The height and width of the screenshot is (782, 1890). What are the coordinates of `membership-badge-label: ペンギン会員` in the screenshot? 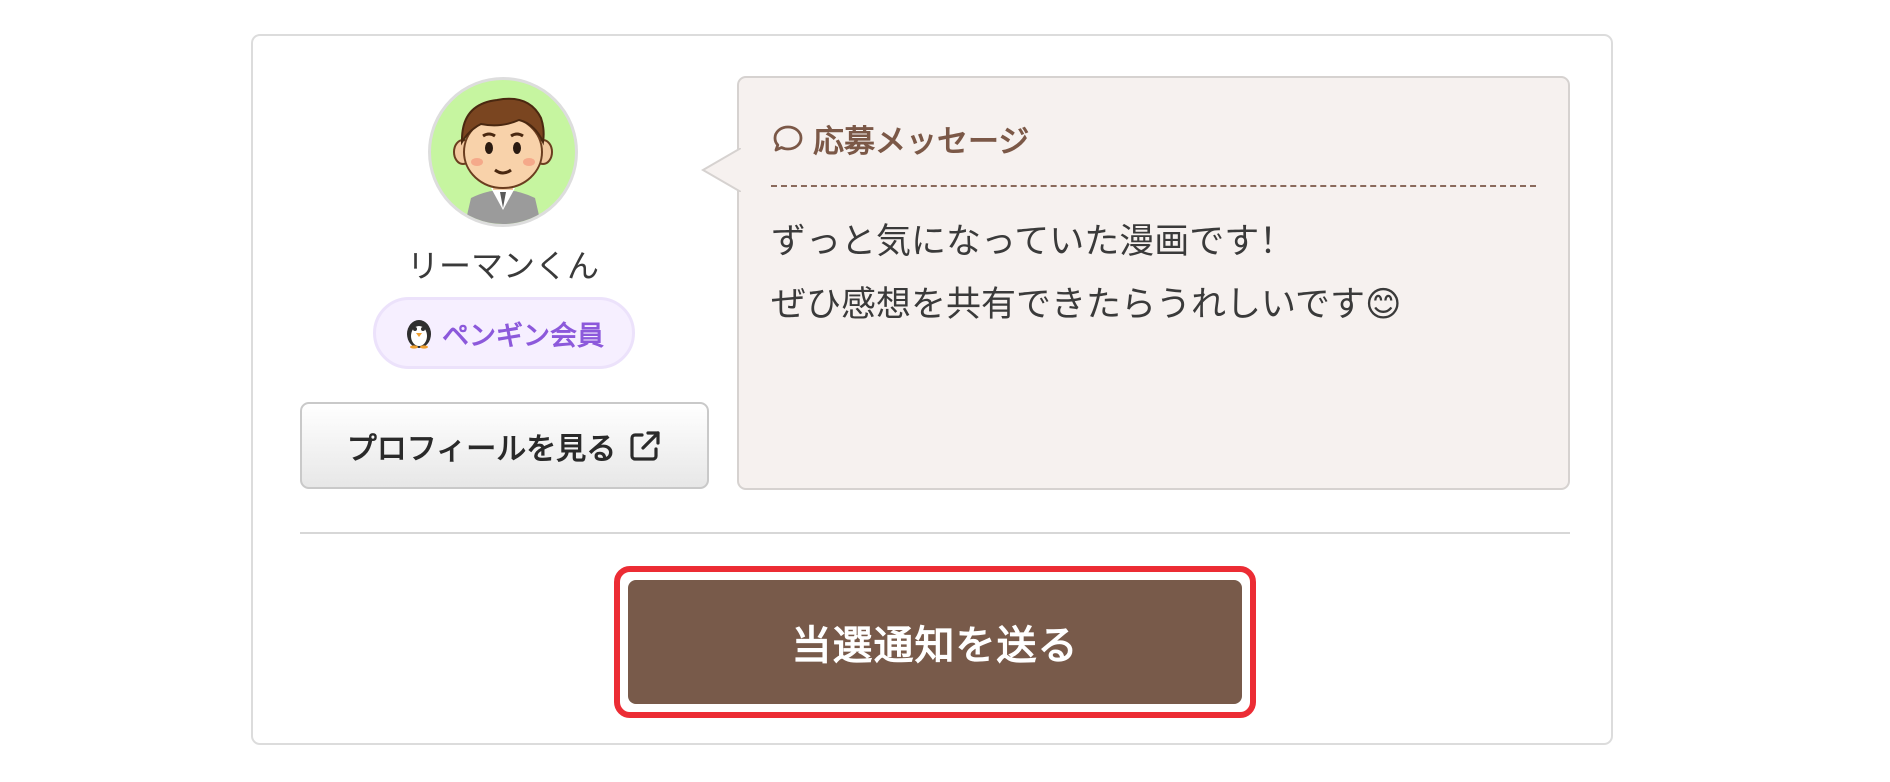 It's located at (523, 336).